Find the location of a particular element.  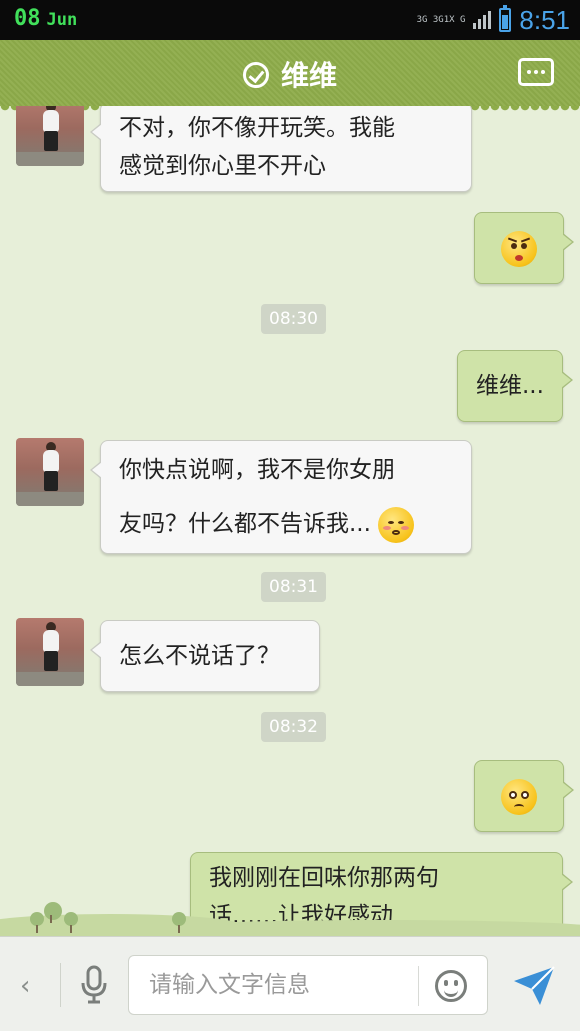

status-time: 8:51 is located at coordinates (544, 19).